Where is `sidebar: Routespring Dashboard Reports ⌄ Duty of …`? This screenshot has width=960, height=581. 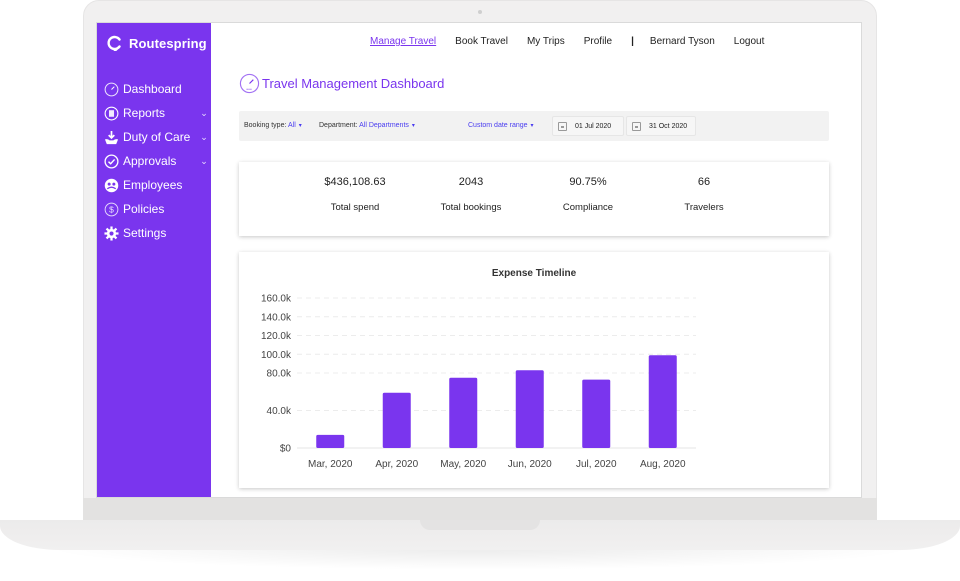 sidebar: Routespring Dashboard Reports ⌄ Duty of … is located at coordinates (154, 260).